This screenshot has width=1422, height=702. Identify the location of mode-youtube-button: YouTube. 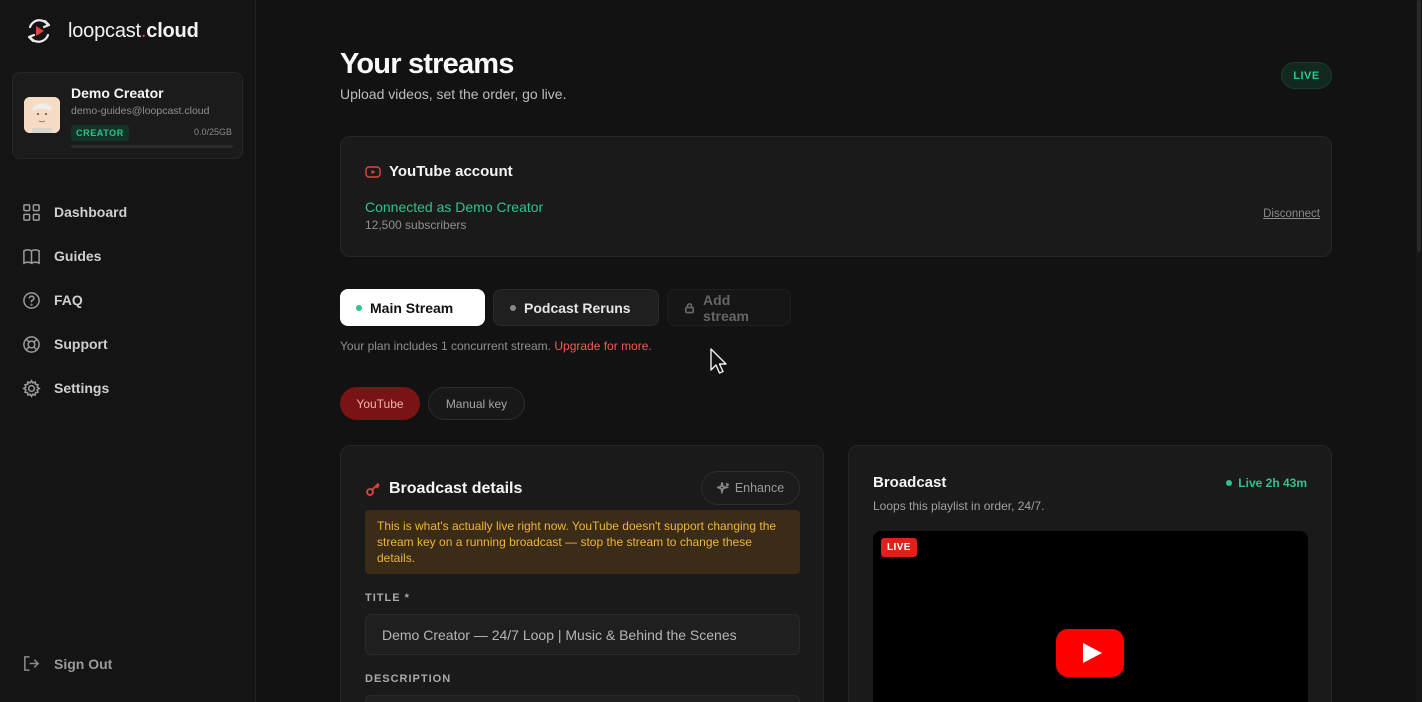
(380, 403).